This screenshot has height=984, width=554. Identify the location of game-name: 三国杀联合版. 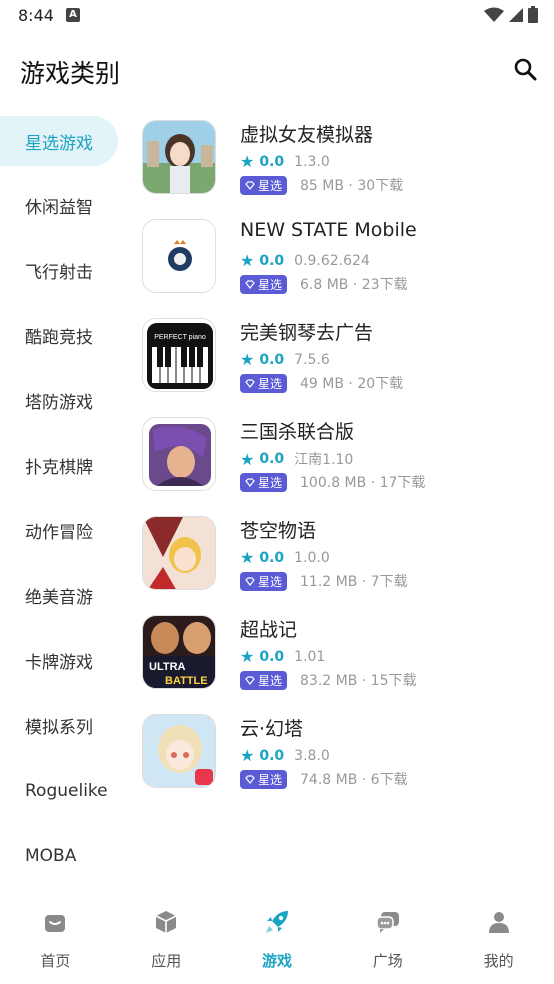
(297, 432).